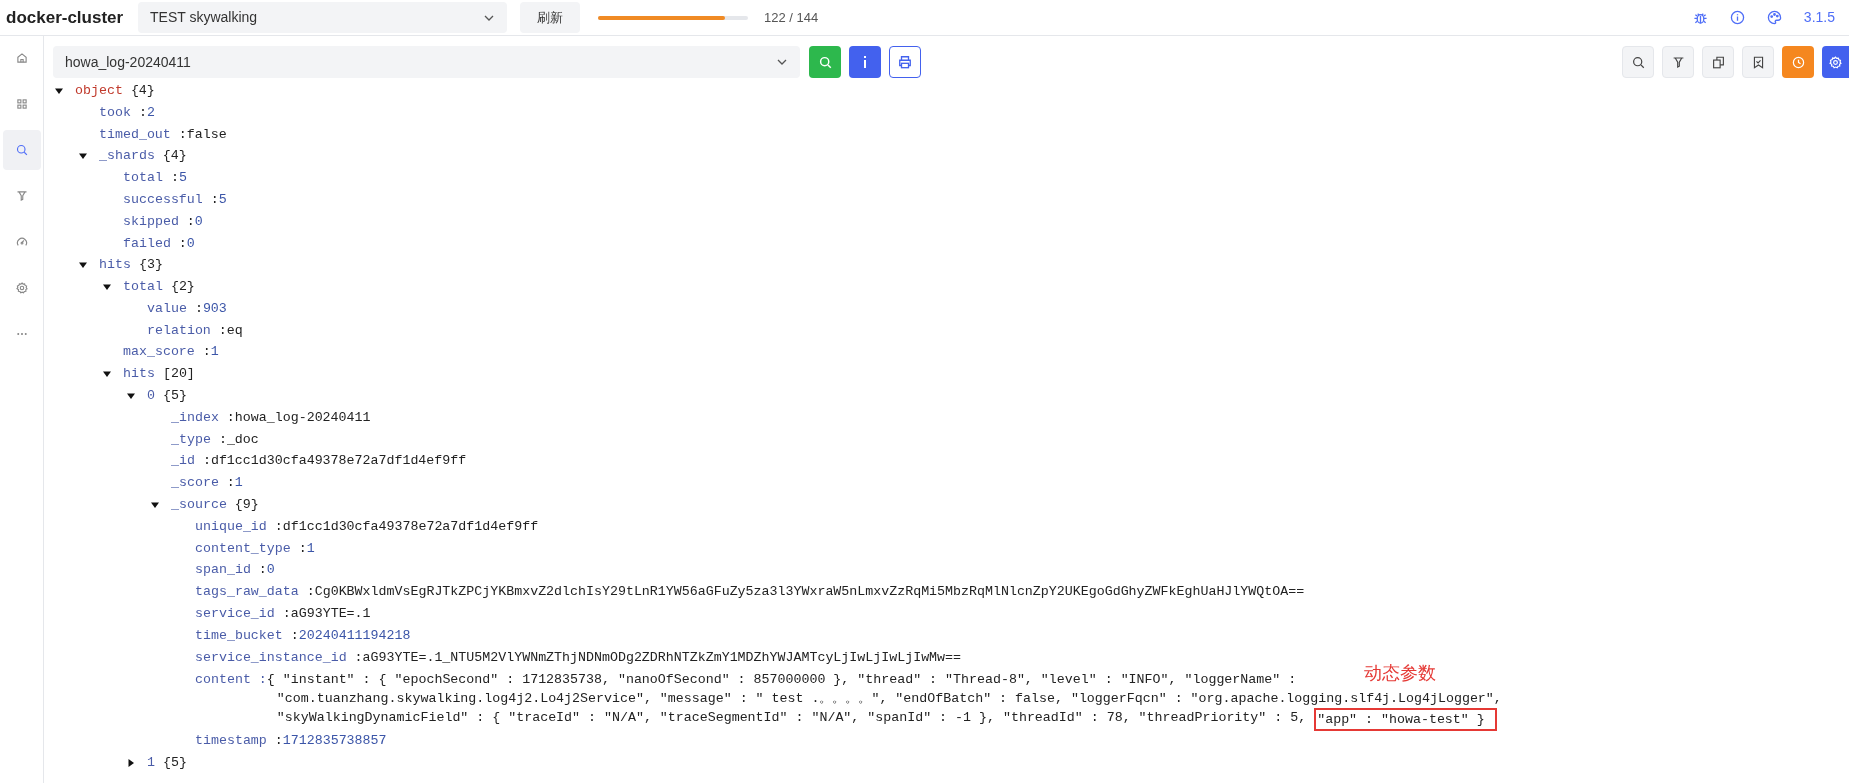 Image resolution: width=1849 pixels, height=783 pixels. What do you see at coordinates (167, 199) in the screenshot?
I see `json-key: successful` at bounding box center [167, 199].